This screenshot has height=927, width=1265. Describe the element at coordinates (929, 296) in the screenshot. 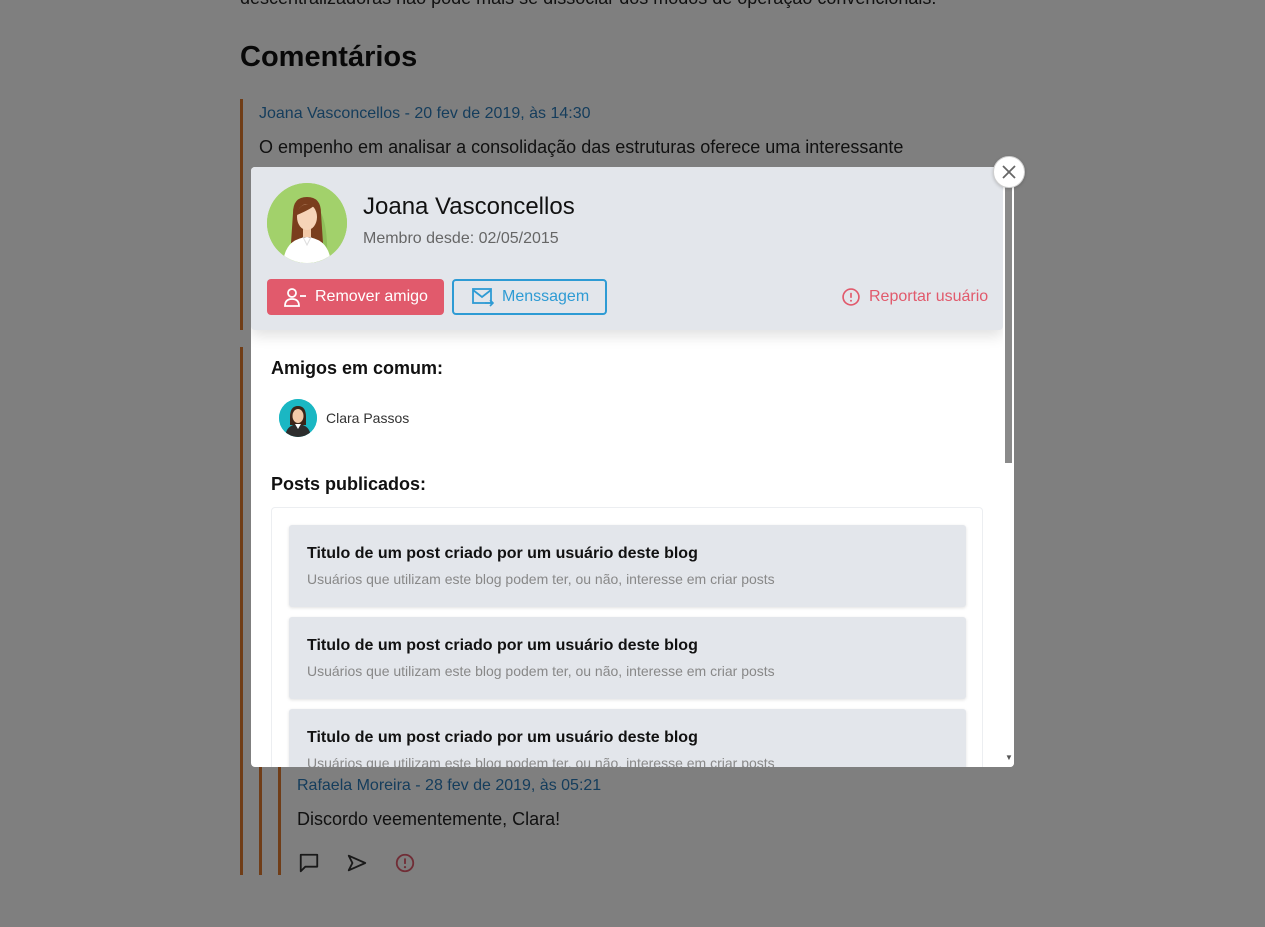

I see `report-user-label: Reportar usuário` at that location.